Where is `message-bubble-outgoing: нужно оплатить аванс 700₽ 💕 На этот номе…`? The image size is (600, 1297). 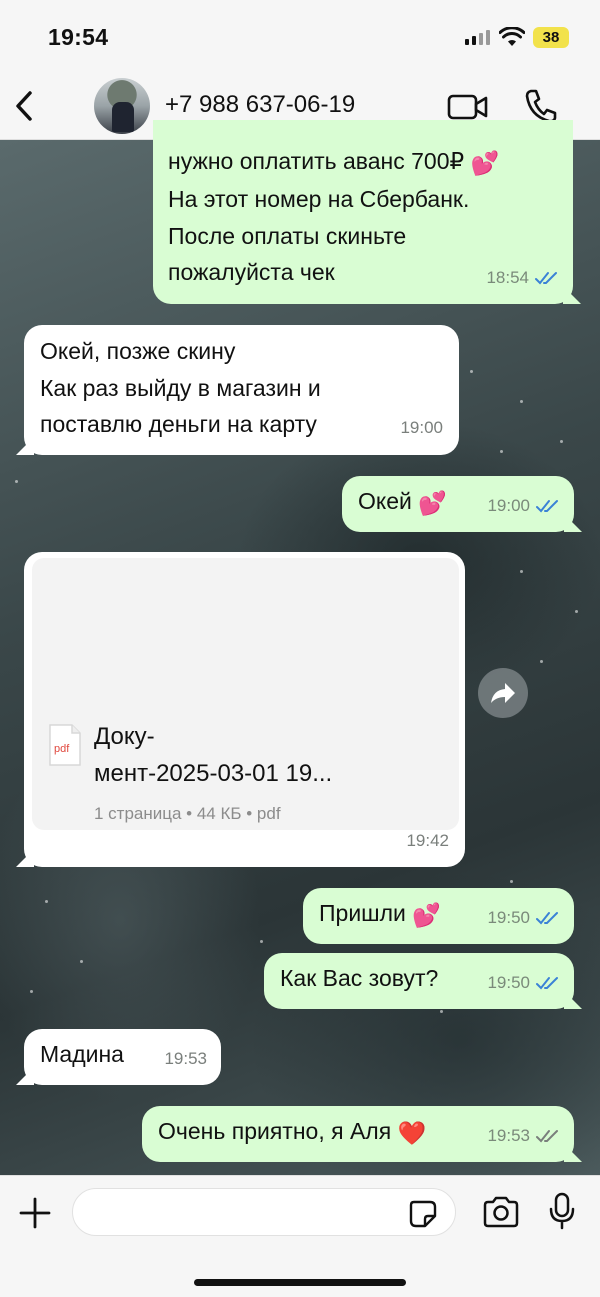
message-bubble-outgoing: нужно оплатить аванс 700₽ 💕 На этот номе… is located at coordinates (367, 212).